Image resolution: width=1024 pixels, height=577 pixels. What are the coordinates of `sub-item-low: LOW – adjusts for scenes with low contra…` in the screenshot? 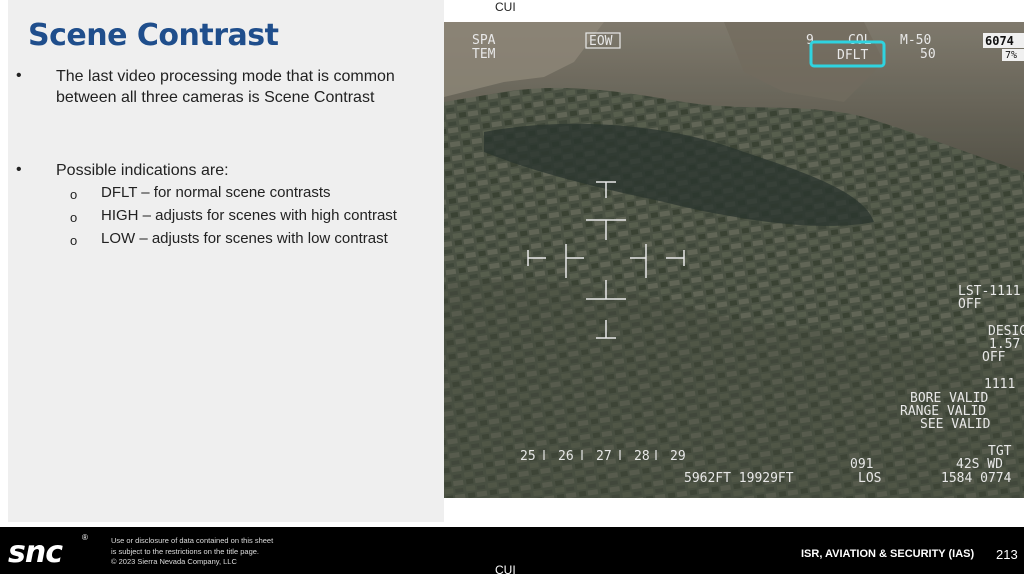 It's located at (244, 238).